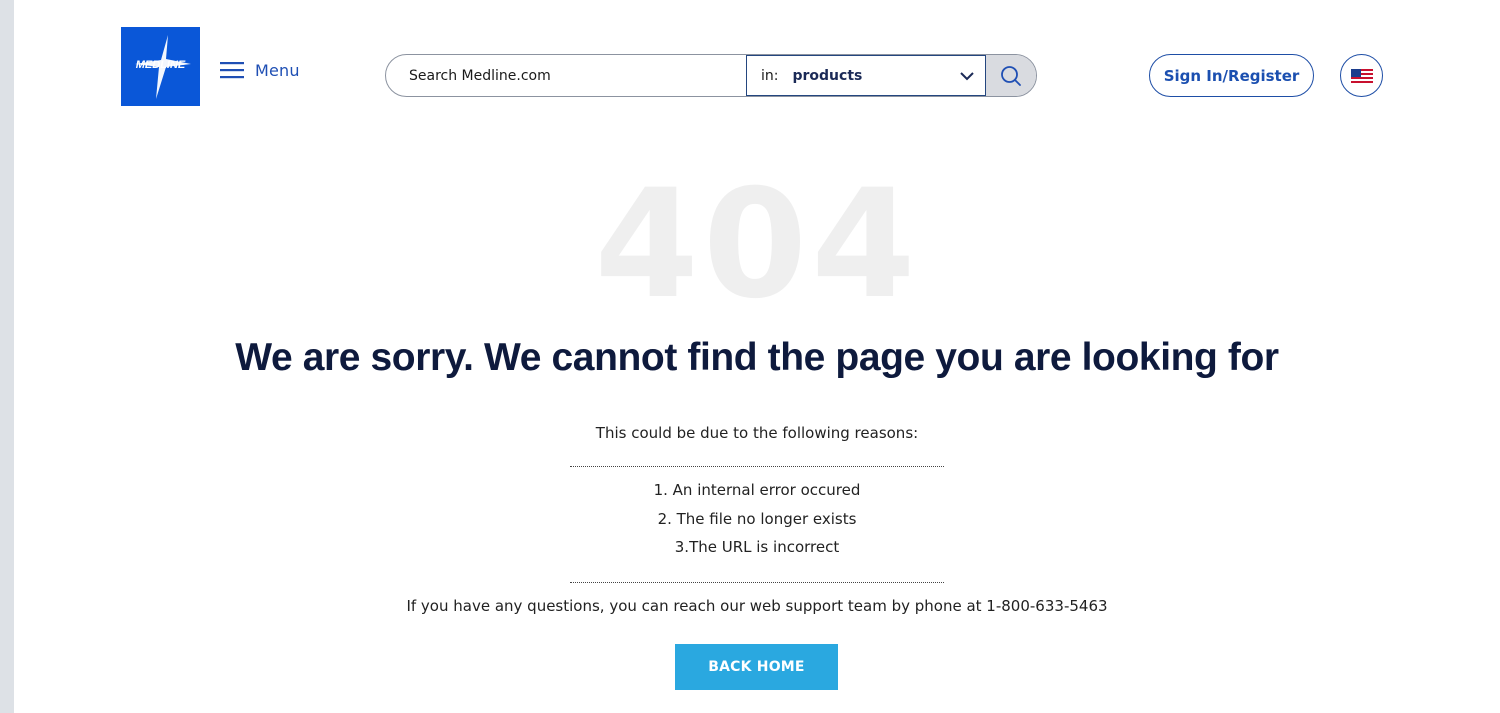 This screenshot has width=1500, height=713. Describe the element at coordinates (866, 75) in the screenshot. I see `search-scope-select: in: products` at that location.